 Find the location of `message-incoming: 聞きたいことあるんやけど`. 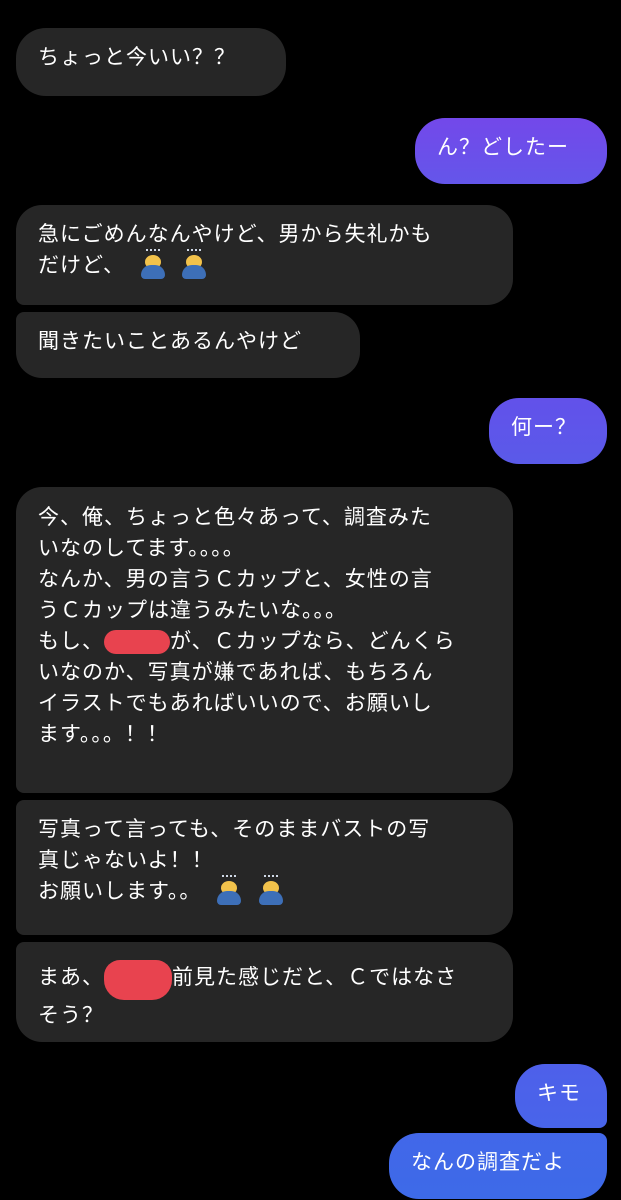

message-incoming: 聞きたいことあるんやけど is located at coordinates (188, 345).